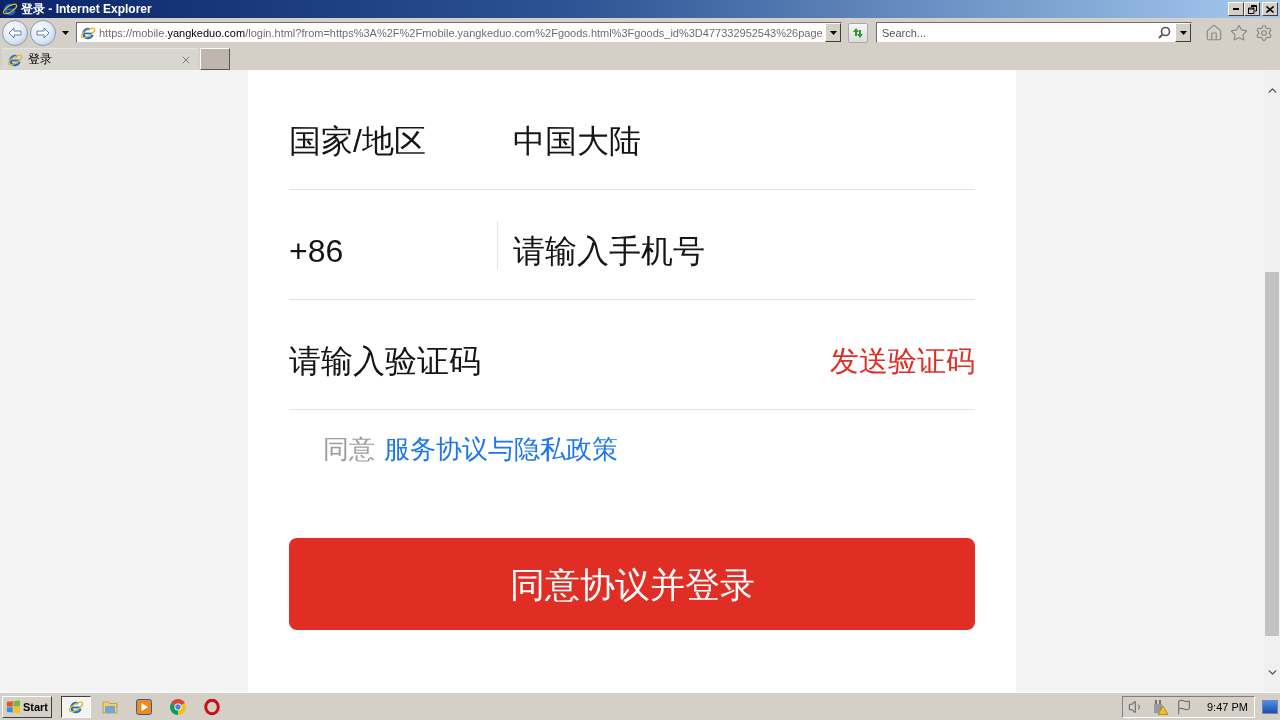 The image size is (1280, 720). What do you see at coordinates (1164, 32) in the screenshot?
I see `search-icon` at bounding box center [1164, 32].